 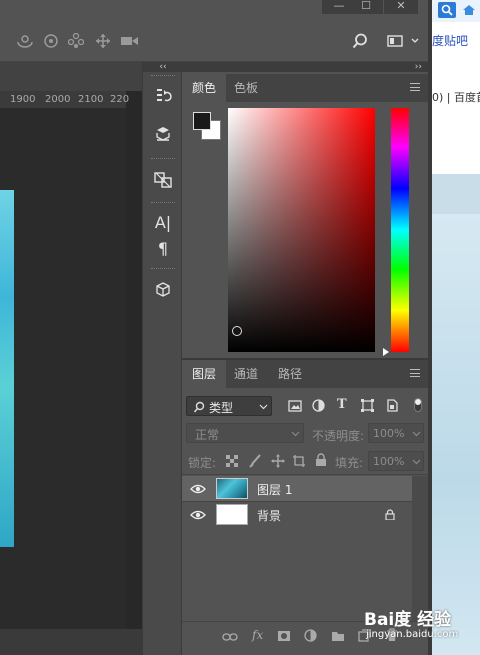 I want to click on browser-toolbar, so click(x=456, y=11).